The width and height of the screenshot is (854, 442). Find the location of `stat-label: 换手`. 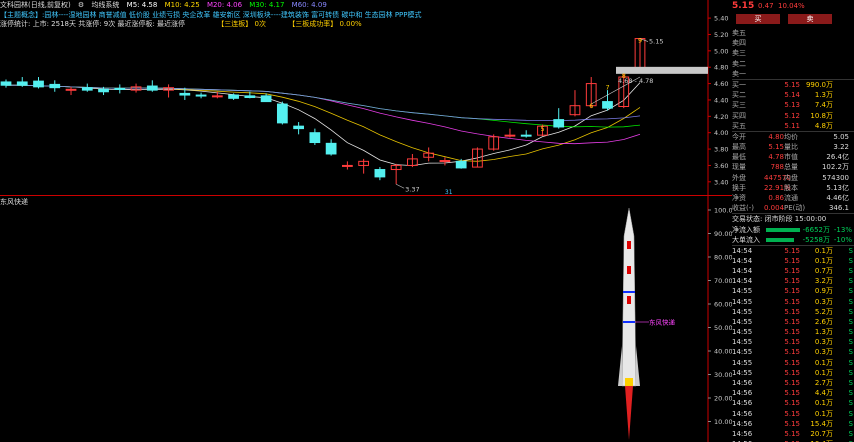

stat-label: 换手 is located at coordinates (739, 187).